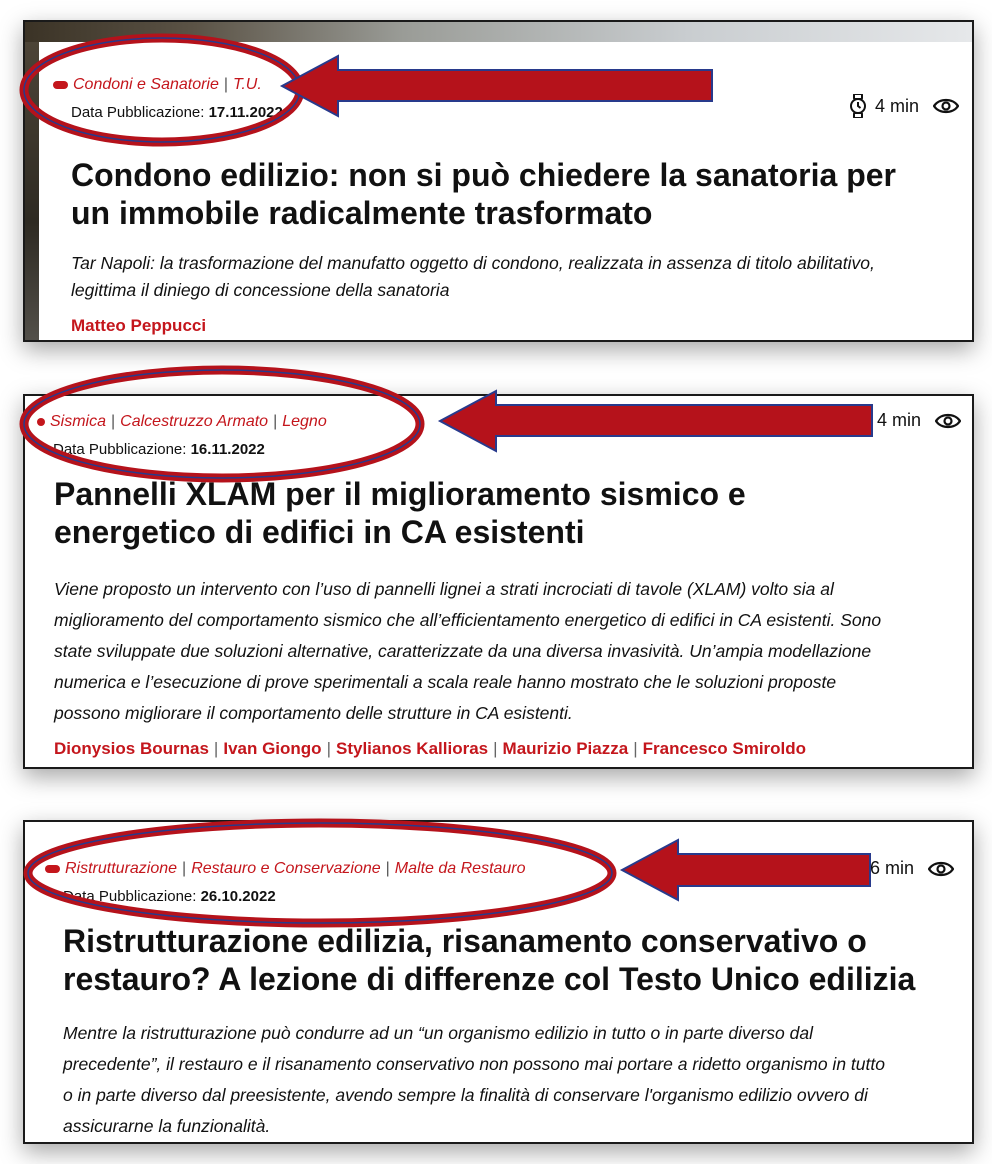 The width and height of the screenshot is (992, 1164). I want to click on category-link: T.U., so click(247, 84).